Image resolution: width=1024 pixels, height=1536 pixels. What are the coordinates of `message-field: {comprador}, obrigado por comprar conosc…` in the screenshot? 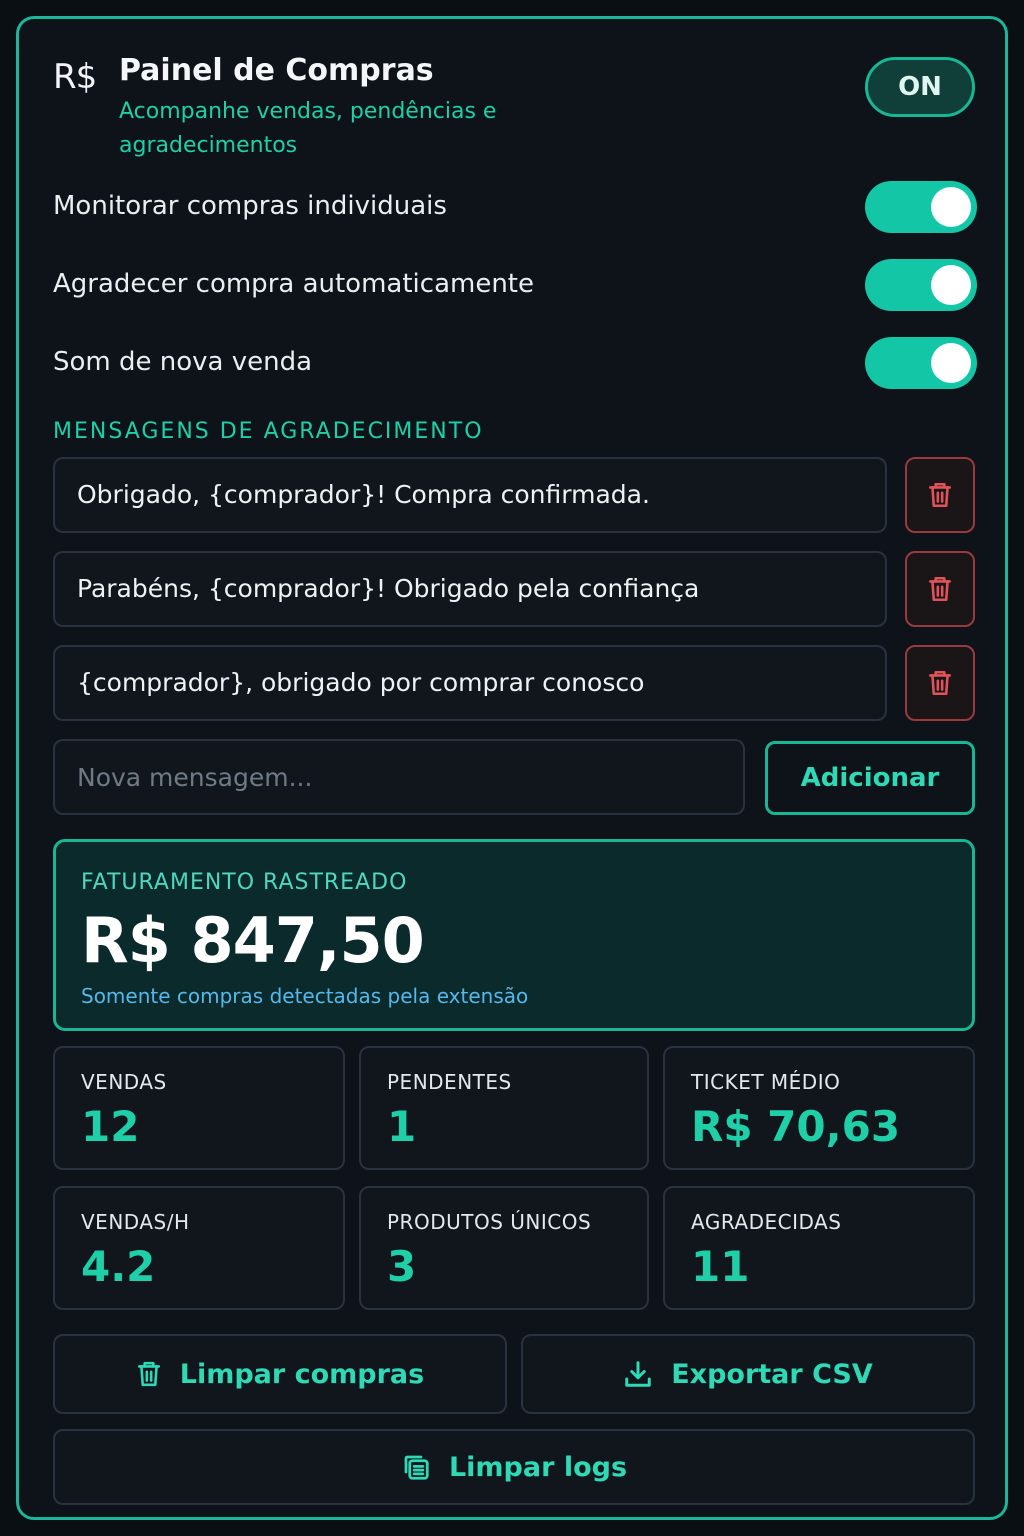 It's located at (470, 683).